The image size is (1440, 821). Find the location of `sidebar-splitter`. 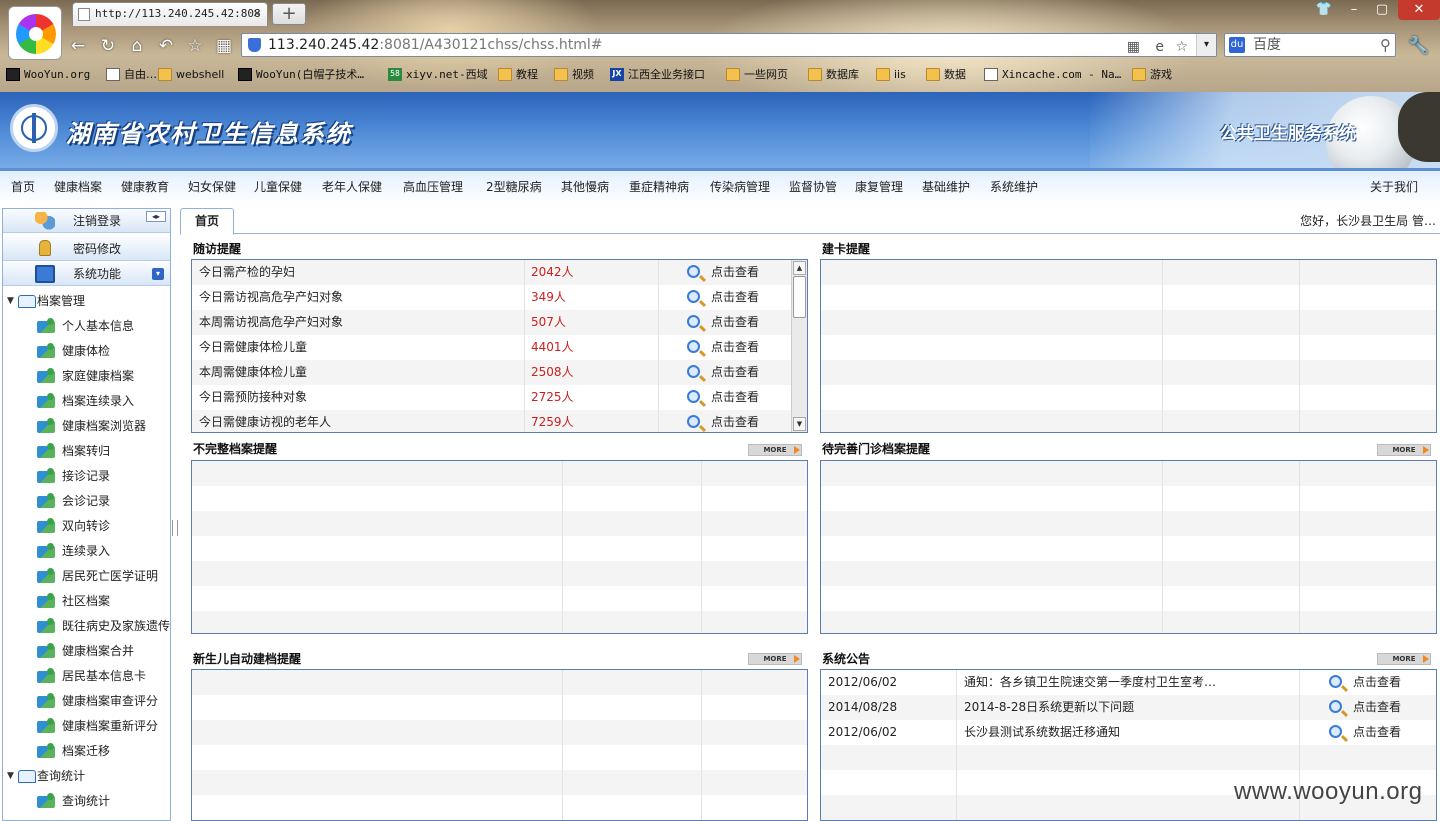

sidebar-splitter is located at coordinates (175, 528).